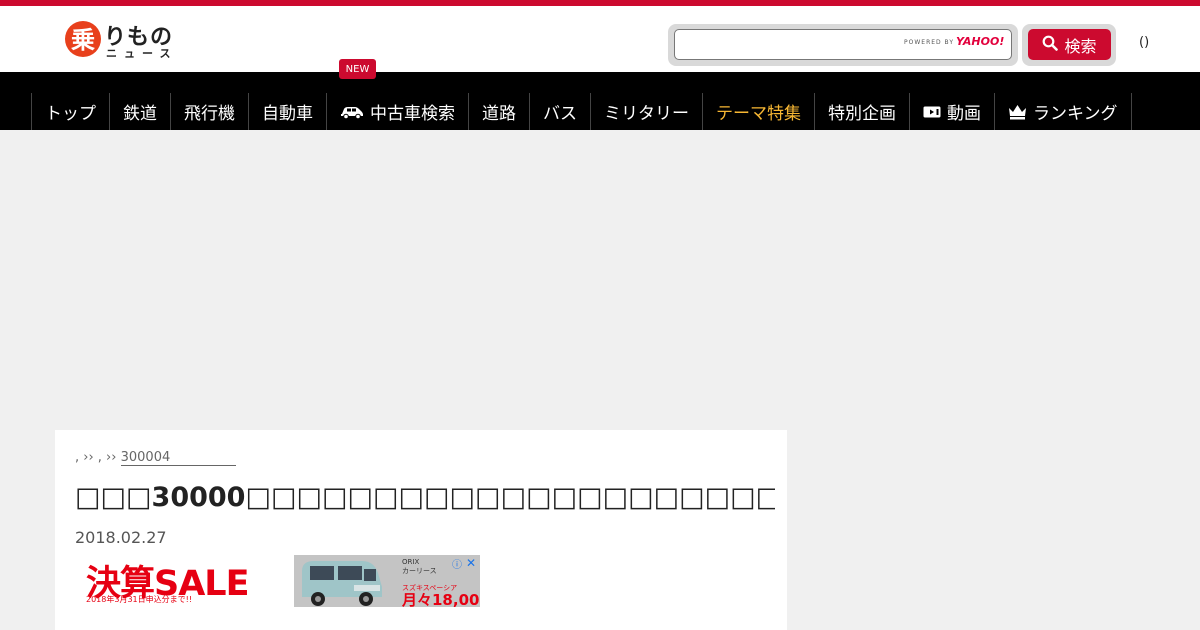 This screenshot has width=1200, height=630. Describe the element at coordinates (1075, 114) in the screenshot. I see `nav-label: ランキング` at that location.